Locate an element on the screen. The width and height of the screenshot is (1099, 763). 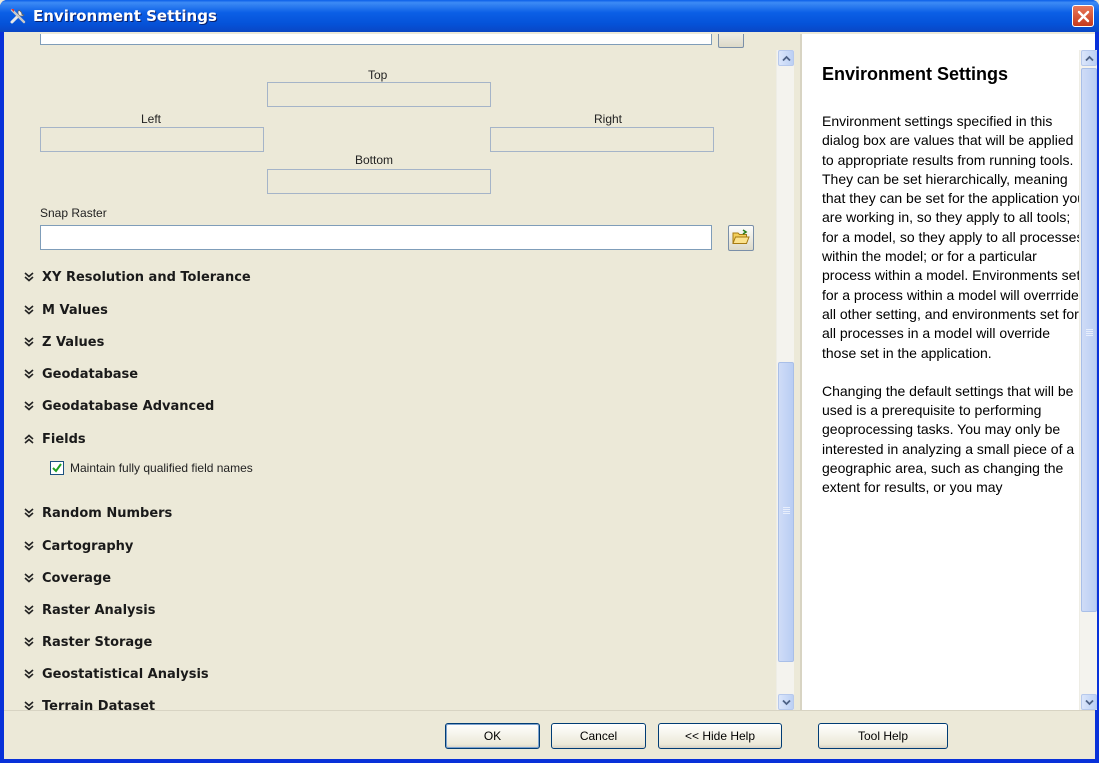
extent-top-label: Top is located at coordinates (378, 75).